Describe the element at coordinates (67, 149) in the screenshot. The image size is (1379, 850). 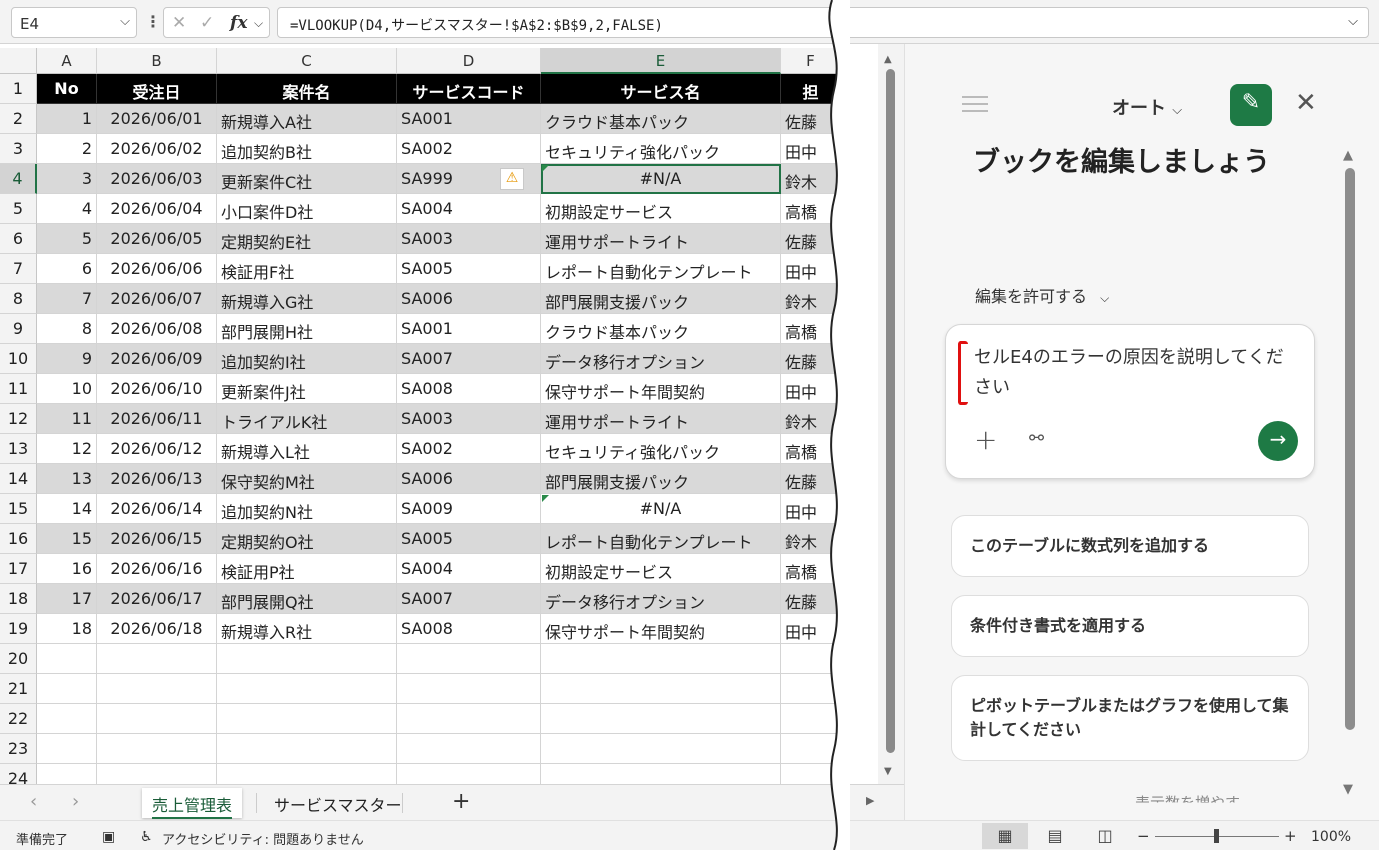
I see `table-cell: 2` at that location.